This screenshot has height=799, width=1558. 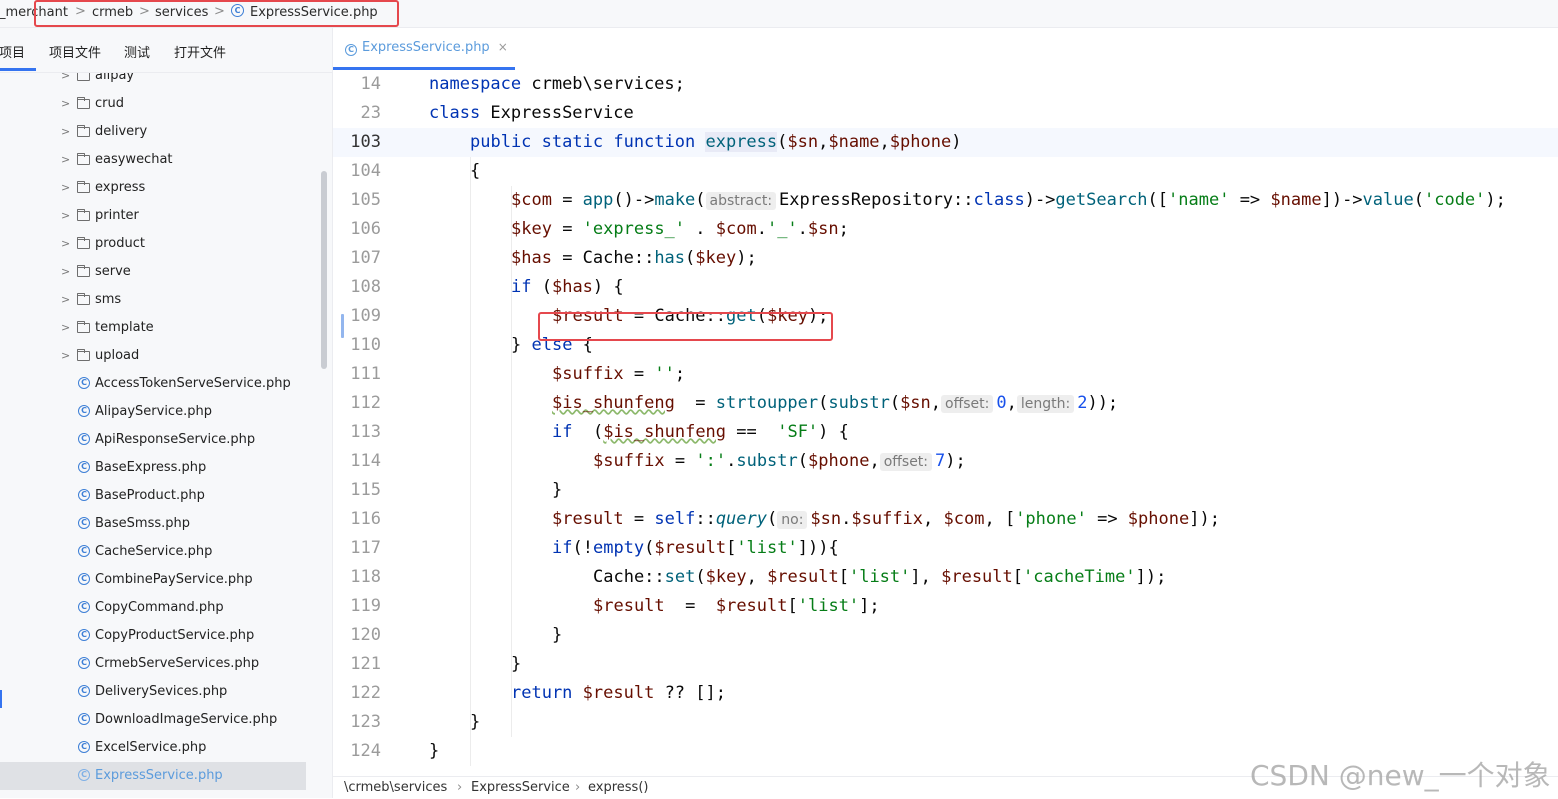 What do you see at coordinates (370, 84) in the screenshot?
I see `line-number: 14` at bounding box center [370, 84].